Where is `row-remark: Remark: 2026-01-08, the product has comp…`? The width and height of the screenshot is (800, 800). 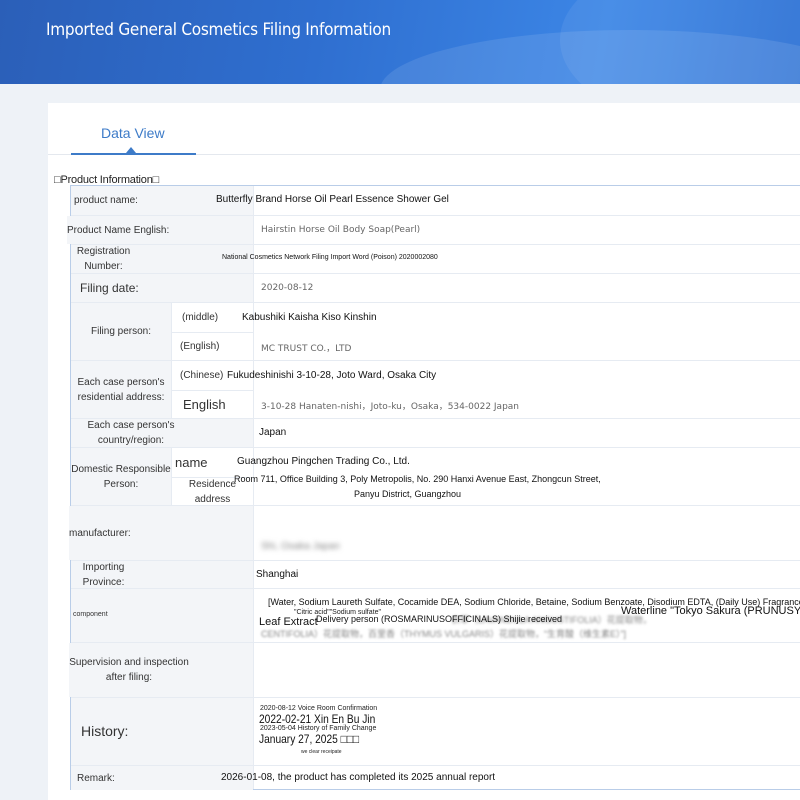
row-remark: Remark: 2026-01-08, the product has comp… is located at coordinates (435, 778).